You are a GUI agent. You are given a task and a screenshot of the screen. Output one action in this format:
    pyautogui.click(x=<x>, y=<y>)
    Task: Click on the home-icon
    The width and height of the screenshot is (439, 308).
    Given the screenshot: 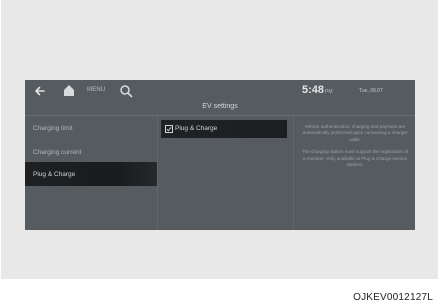 What is the action you would take?
    pyautogui.click(x=69, y=90)
    